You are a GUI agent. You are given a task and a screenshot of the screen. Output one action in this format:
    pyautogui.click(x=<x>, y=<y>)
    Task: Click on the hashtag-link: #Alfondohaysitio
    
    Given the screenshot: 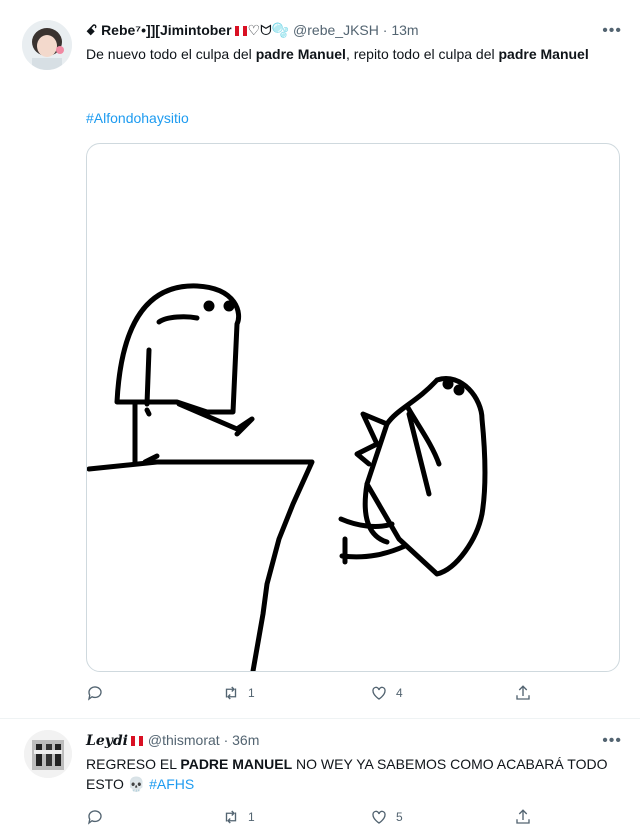 What is the action you would take?
    pyautogui.click(x=137, y=118)
    